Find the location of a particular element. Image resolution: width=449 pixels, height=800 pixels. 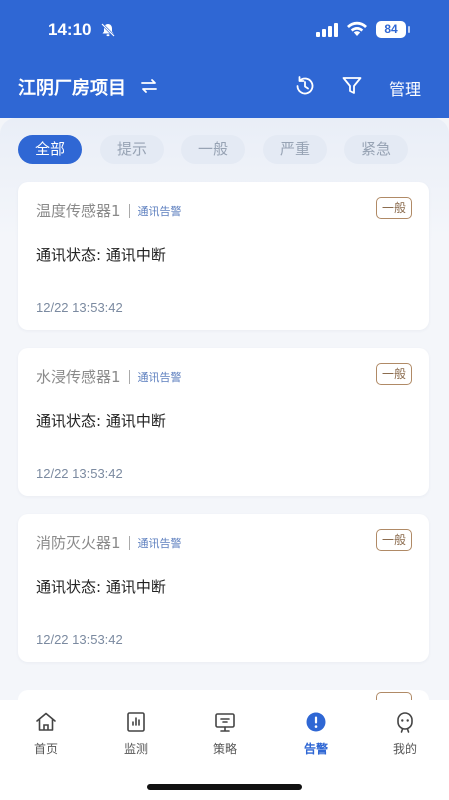

tab-label: 告警 is located at coordinates (315, 749).